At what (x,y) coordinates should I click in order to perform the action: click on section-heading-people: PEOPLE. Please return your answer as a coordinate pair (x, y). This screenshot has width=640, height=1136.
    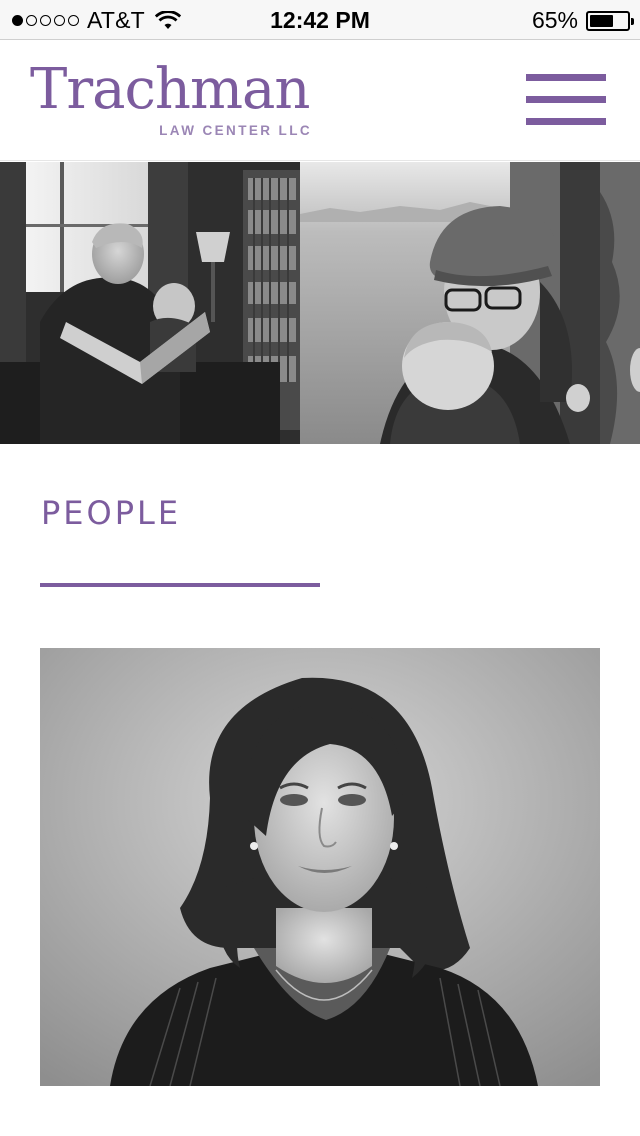
    Looking at the image, I should click on (111, 513).